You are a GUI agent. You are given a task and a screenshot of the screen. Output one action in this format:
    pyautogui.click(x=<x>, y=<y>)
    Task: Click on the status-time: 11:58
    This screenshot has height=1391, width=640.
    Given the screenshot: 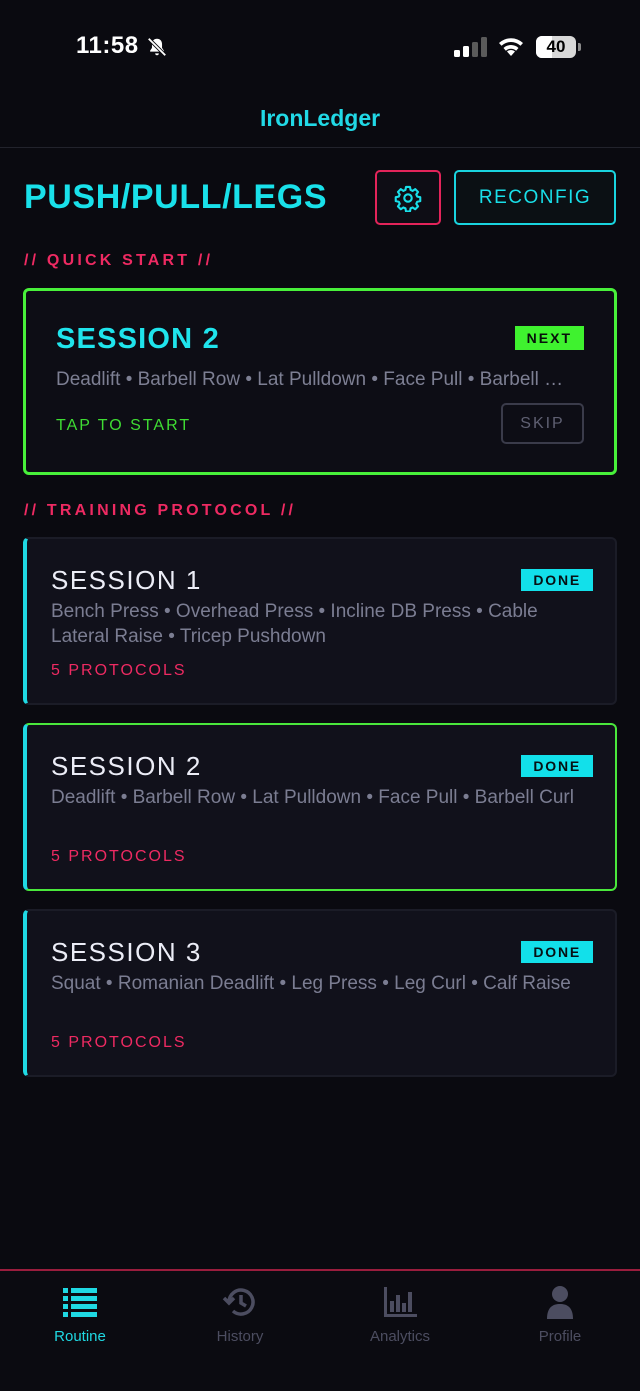 What is the action you would take?
    pyautogui.click(x=107, y=45)
    